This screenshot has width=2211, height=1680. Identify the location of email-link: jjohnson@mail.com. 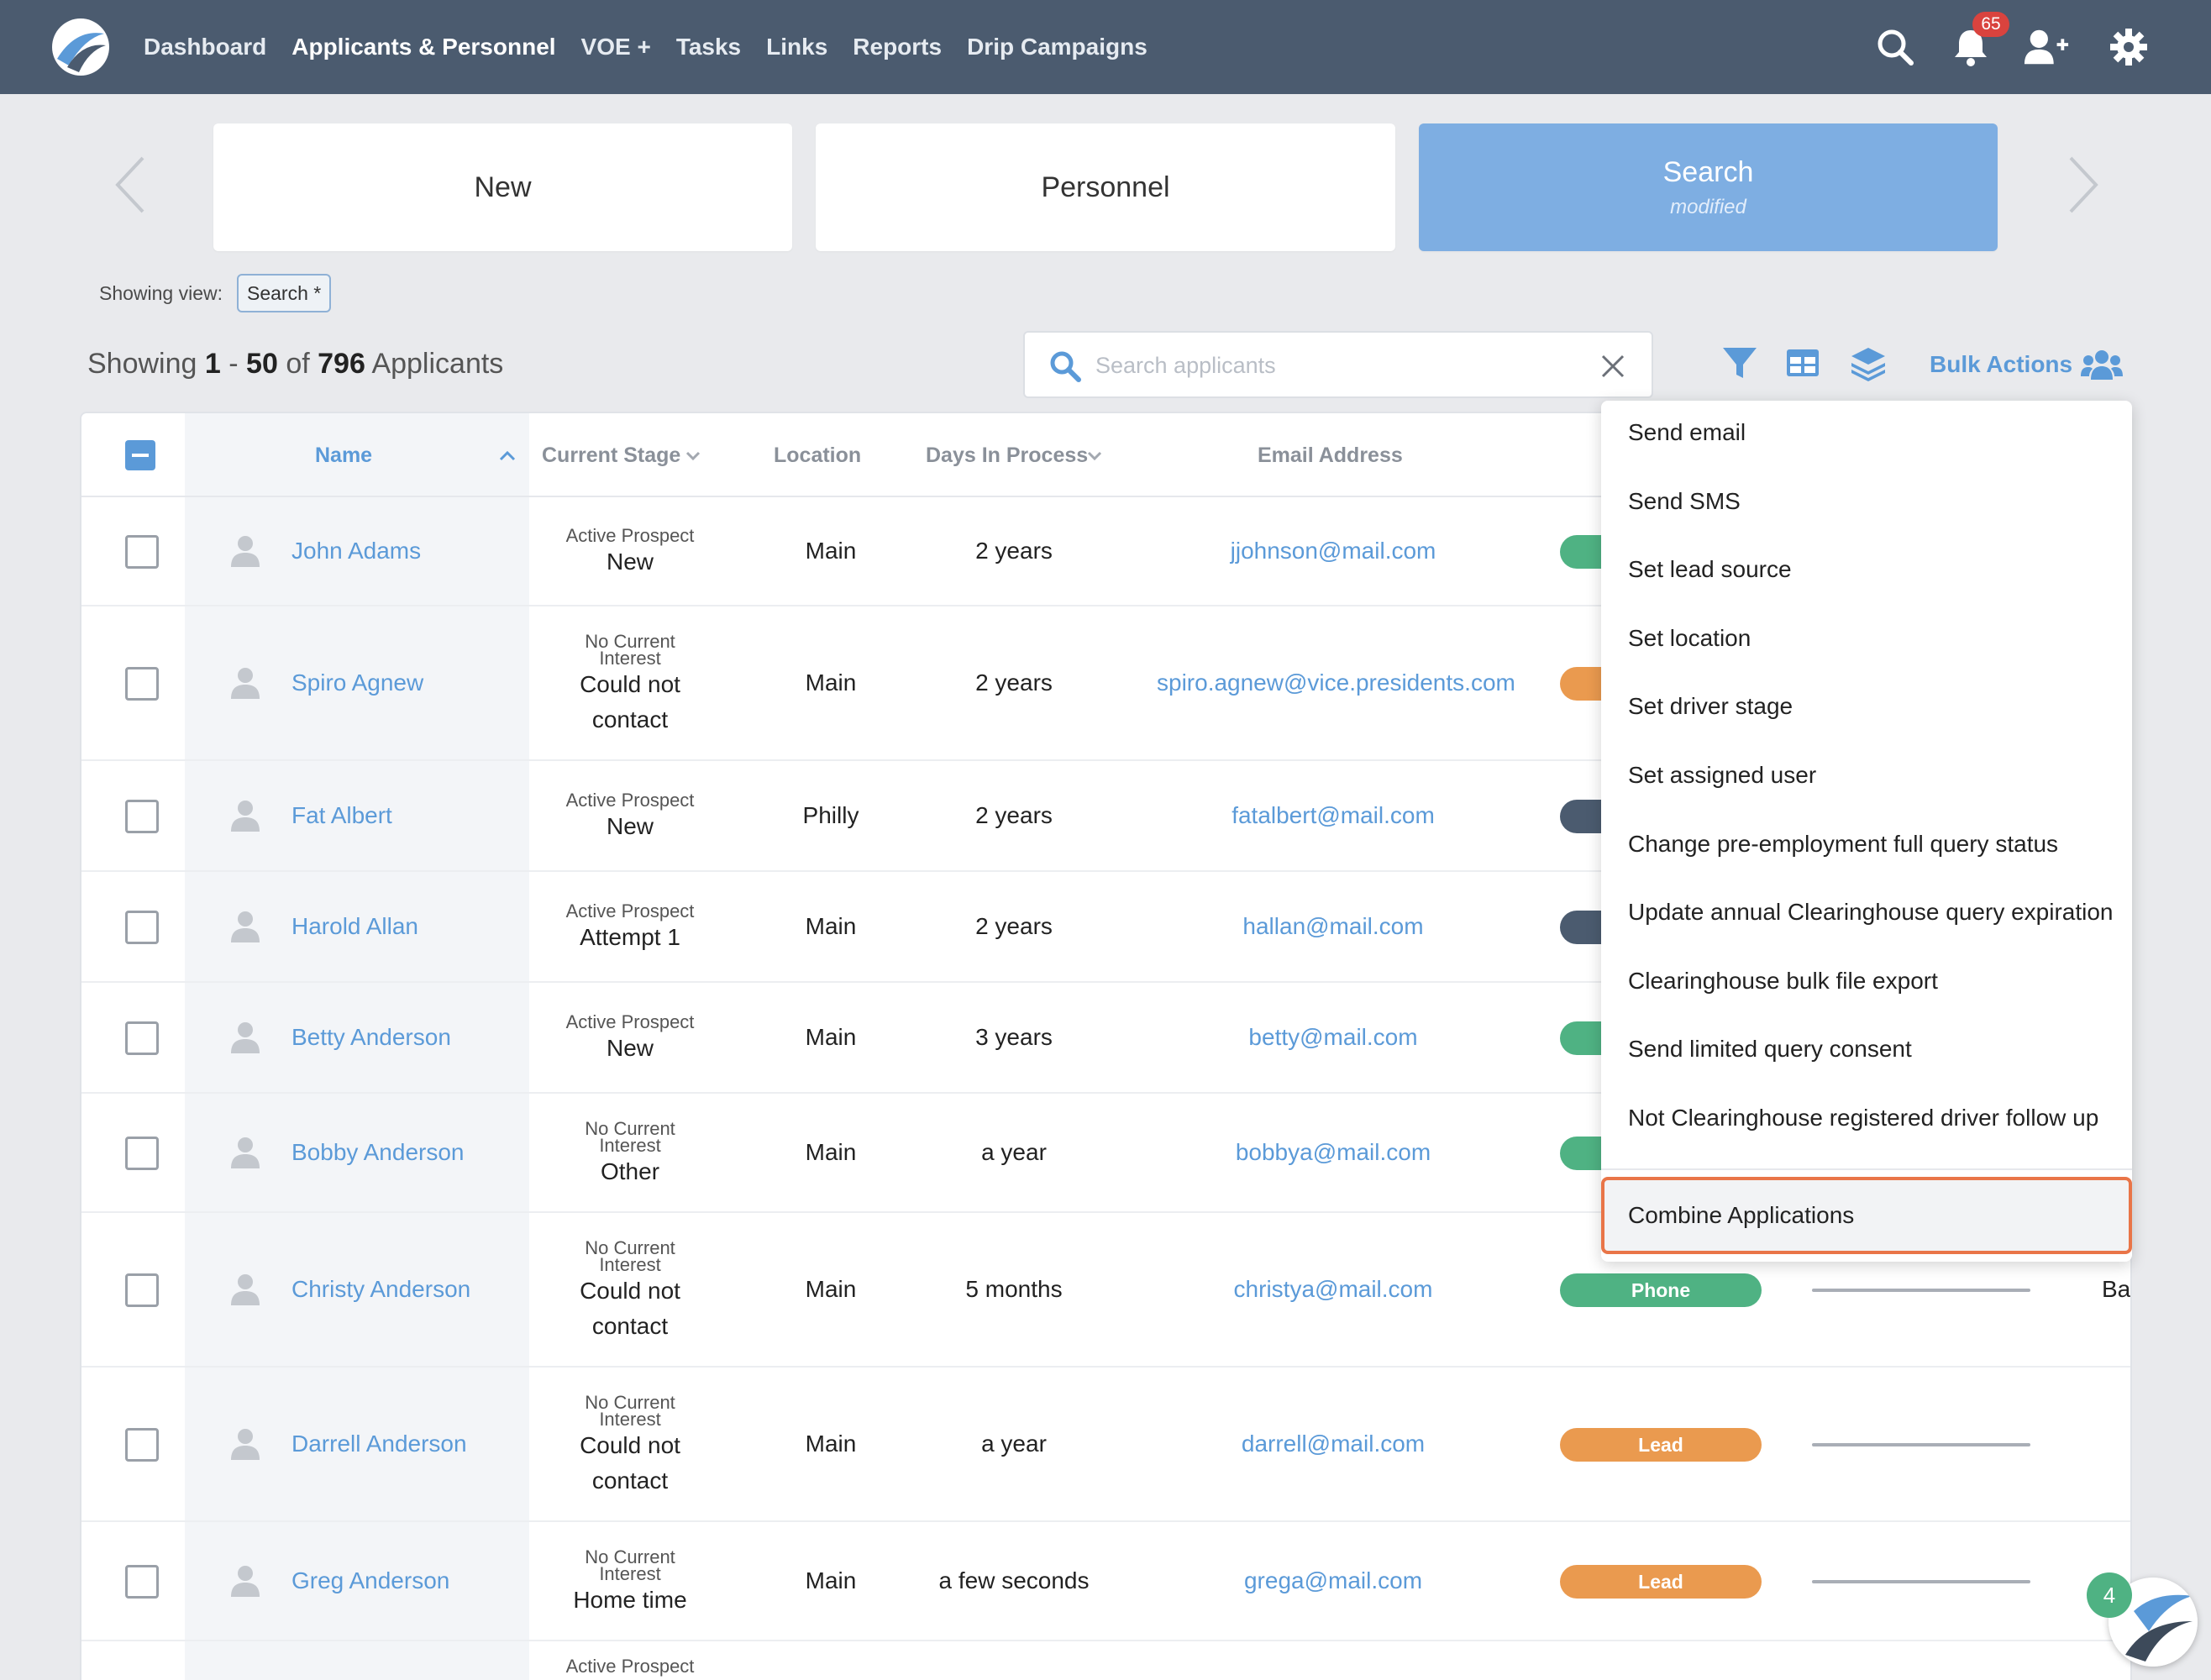
(1333, 551).